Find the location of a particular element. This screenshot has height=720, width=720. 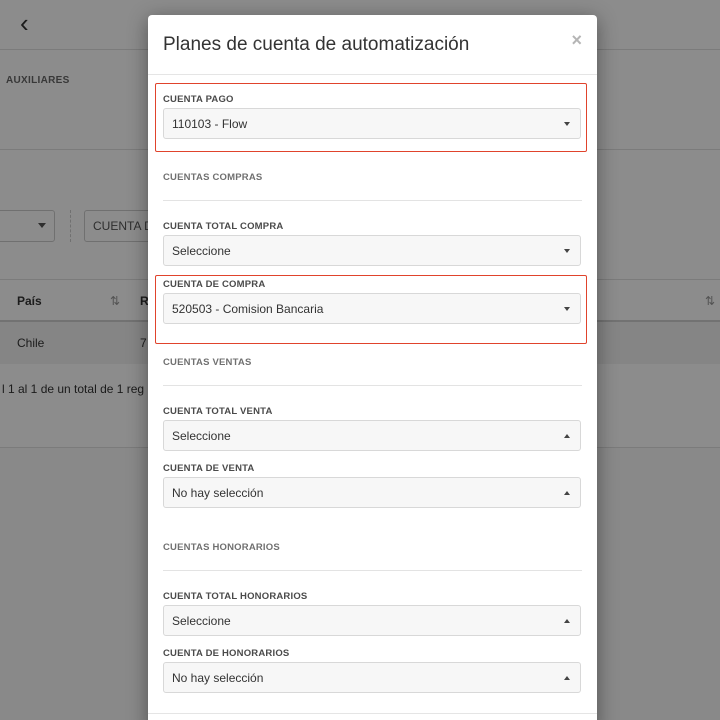

select-value: 110103 - Flow is located at coordinates (210, 124).